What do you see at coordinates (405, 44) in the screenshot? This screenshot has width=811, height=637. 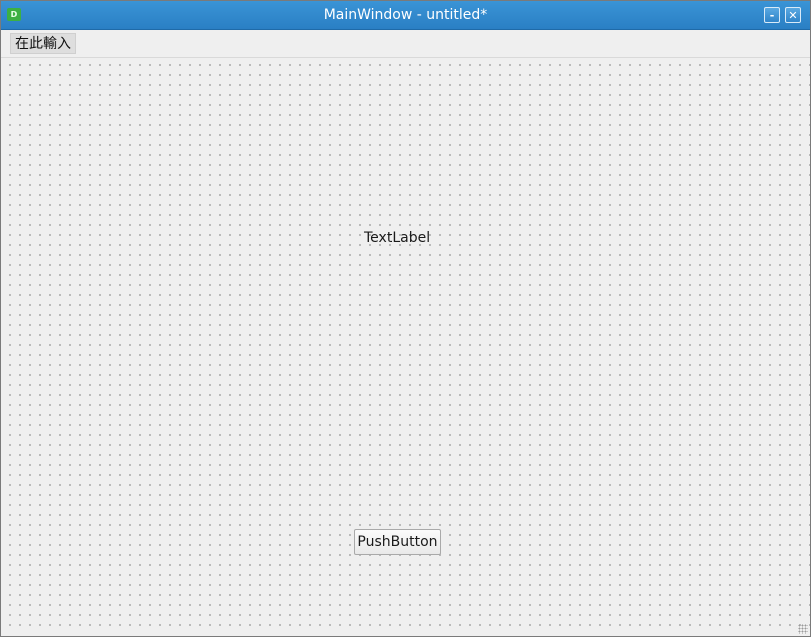 I see `menu-bar: 在此輸入` at bounding box center [405, 44].